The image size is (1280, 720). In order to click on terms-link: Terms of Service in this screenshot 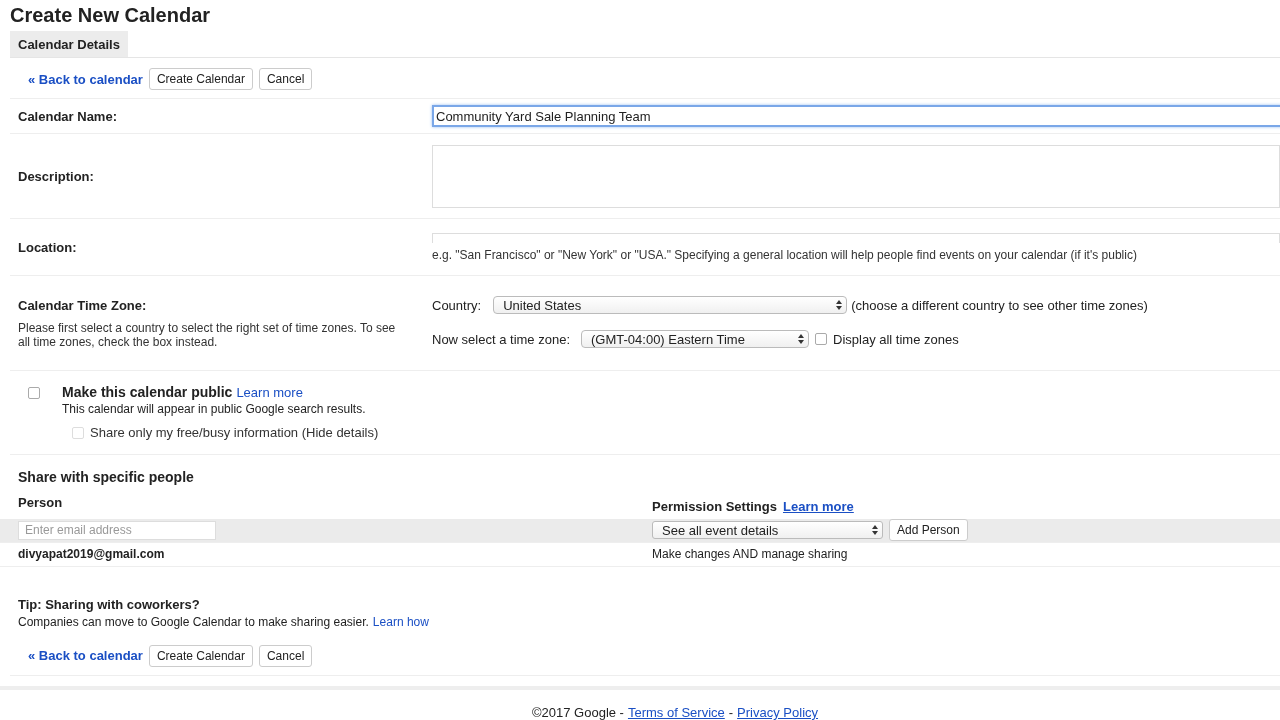, I will do `click(676, 712)`.